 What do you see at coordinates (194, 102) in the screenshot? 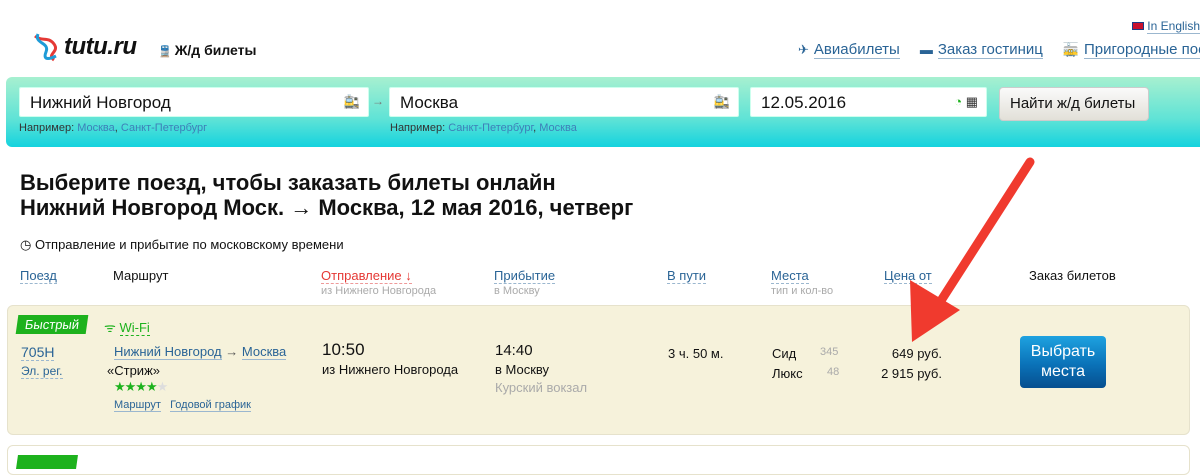
I see `from-input: Нижний Новгород 🚉` at bounding box center [194, 102].